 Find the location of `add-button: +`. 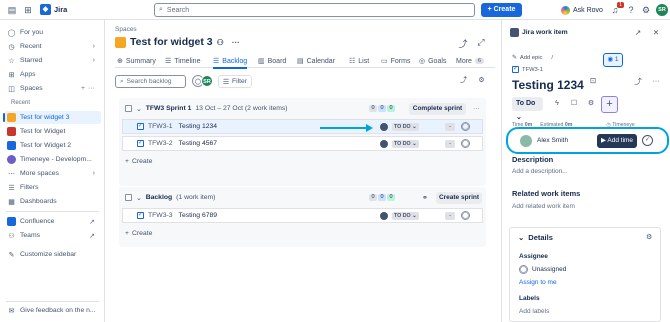

add-button: + is located at coordinates (609, 104).